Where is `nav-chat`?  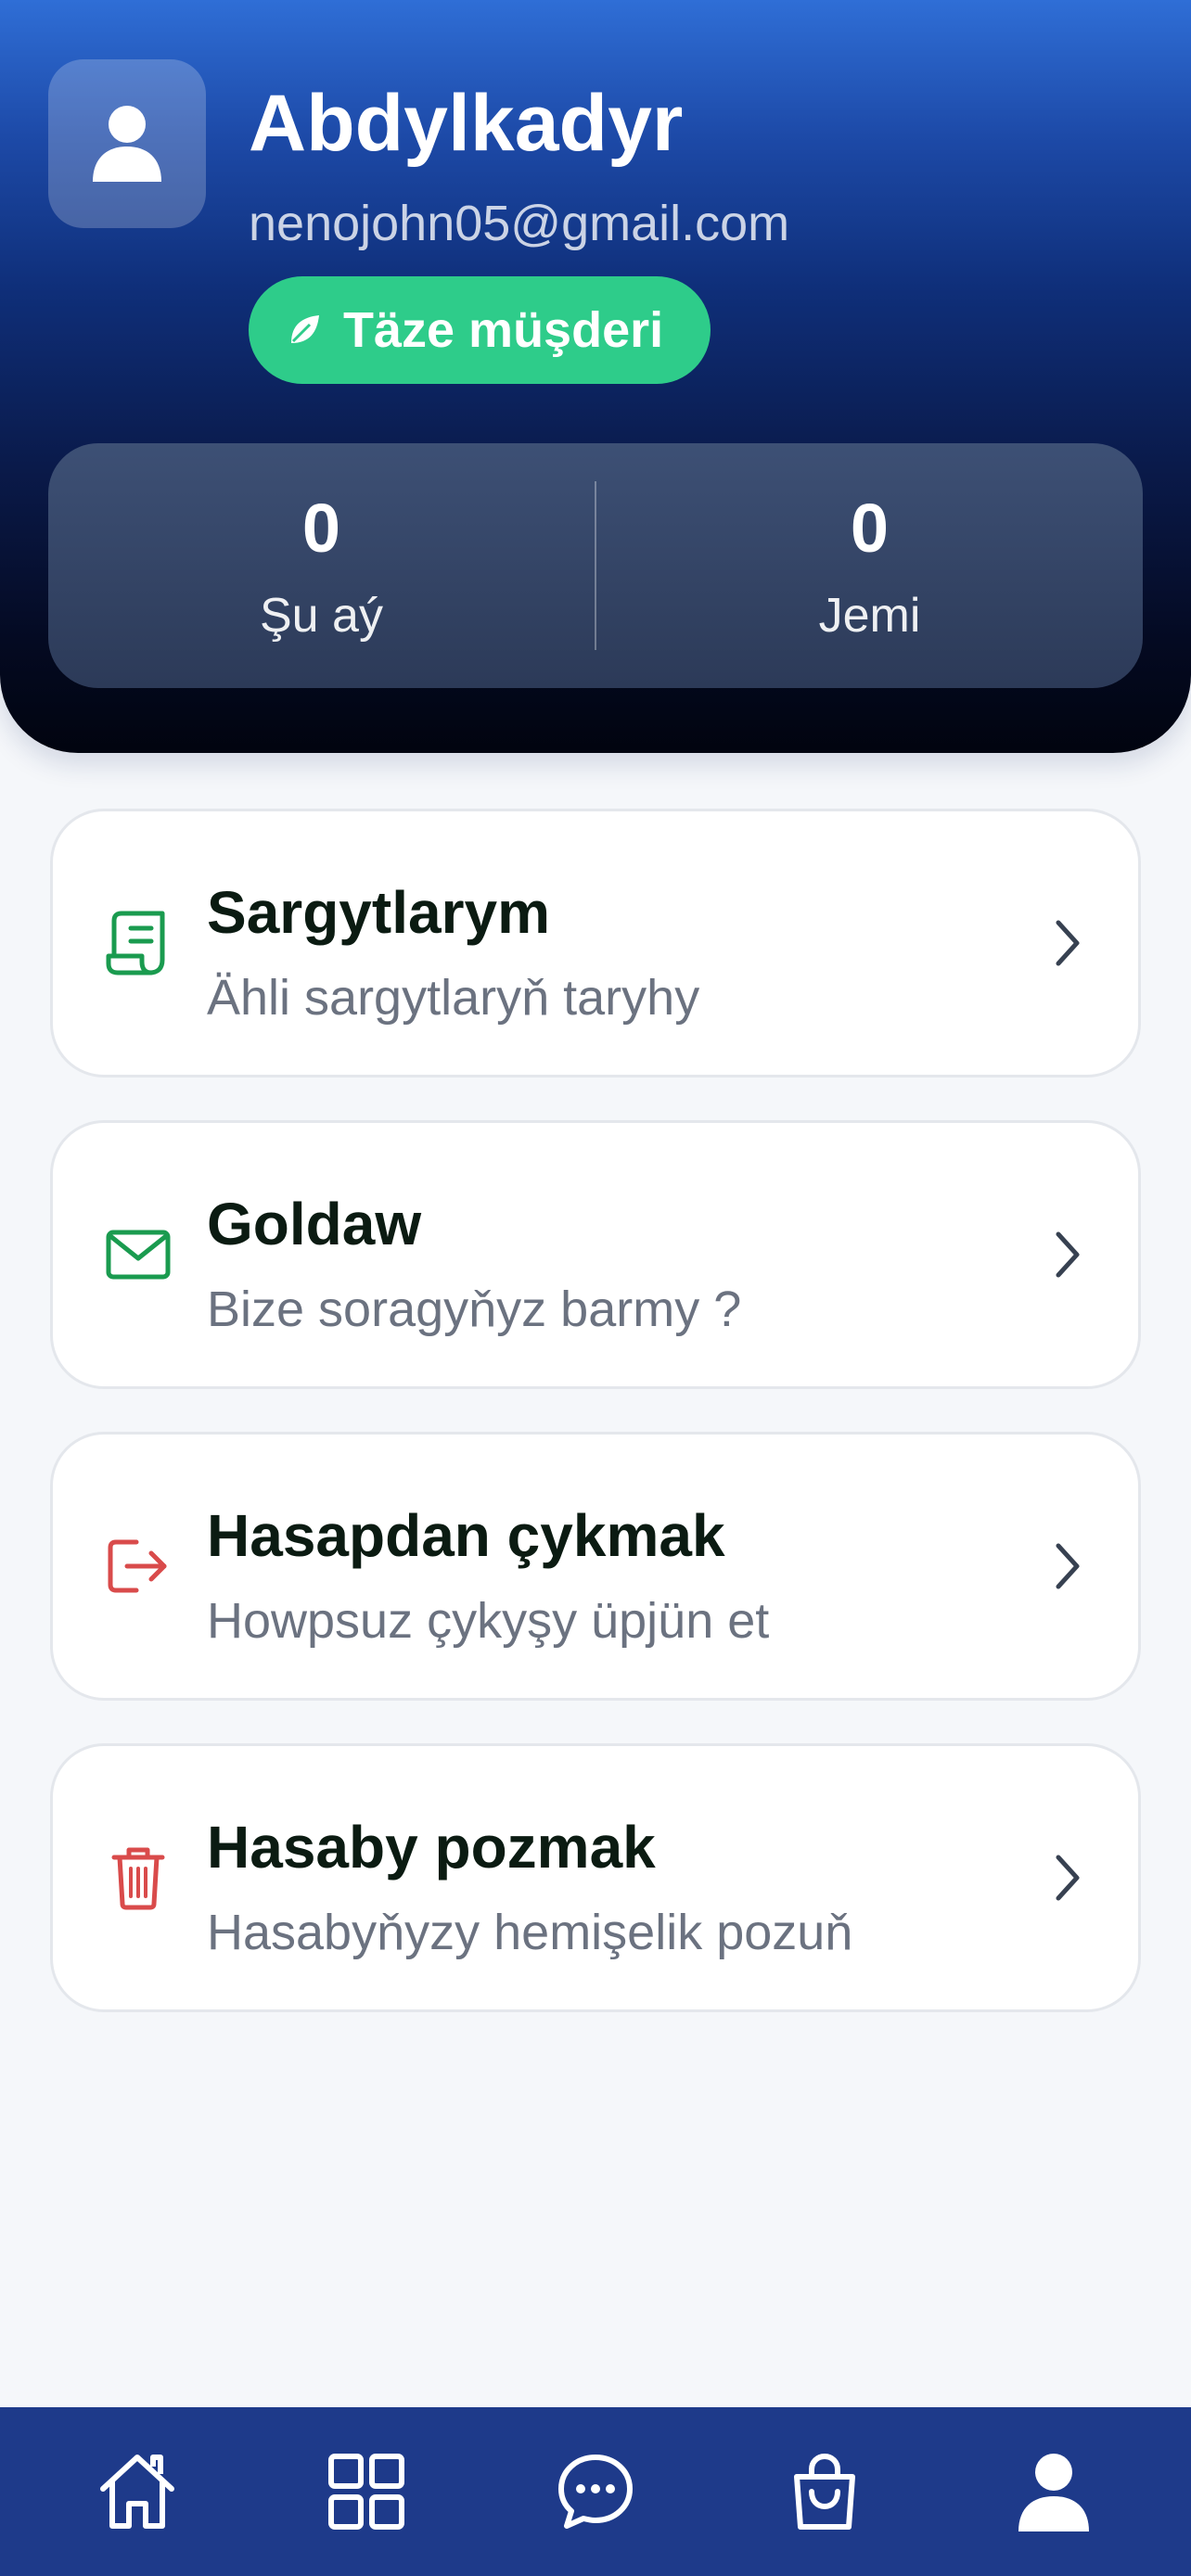 nav-chat is located at coordinates (595, 2491).